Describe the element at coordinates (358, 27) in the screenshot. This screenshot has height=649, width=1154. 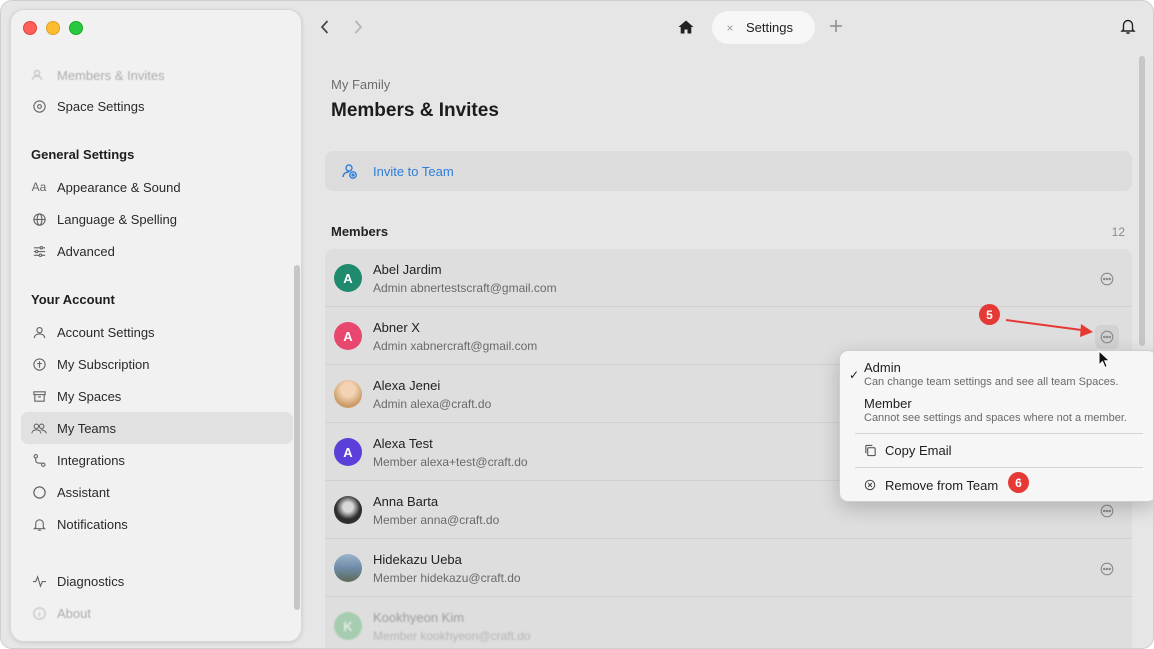
I see `forward-button` at that location.